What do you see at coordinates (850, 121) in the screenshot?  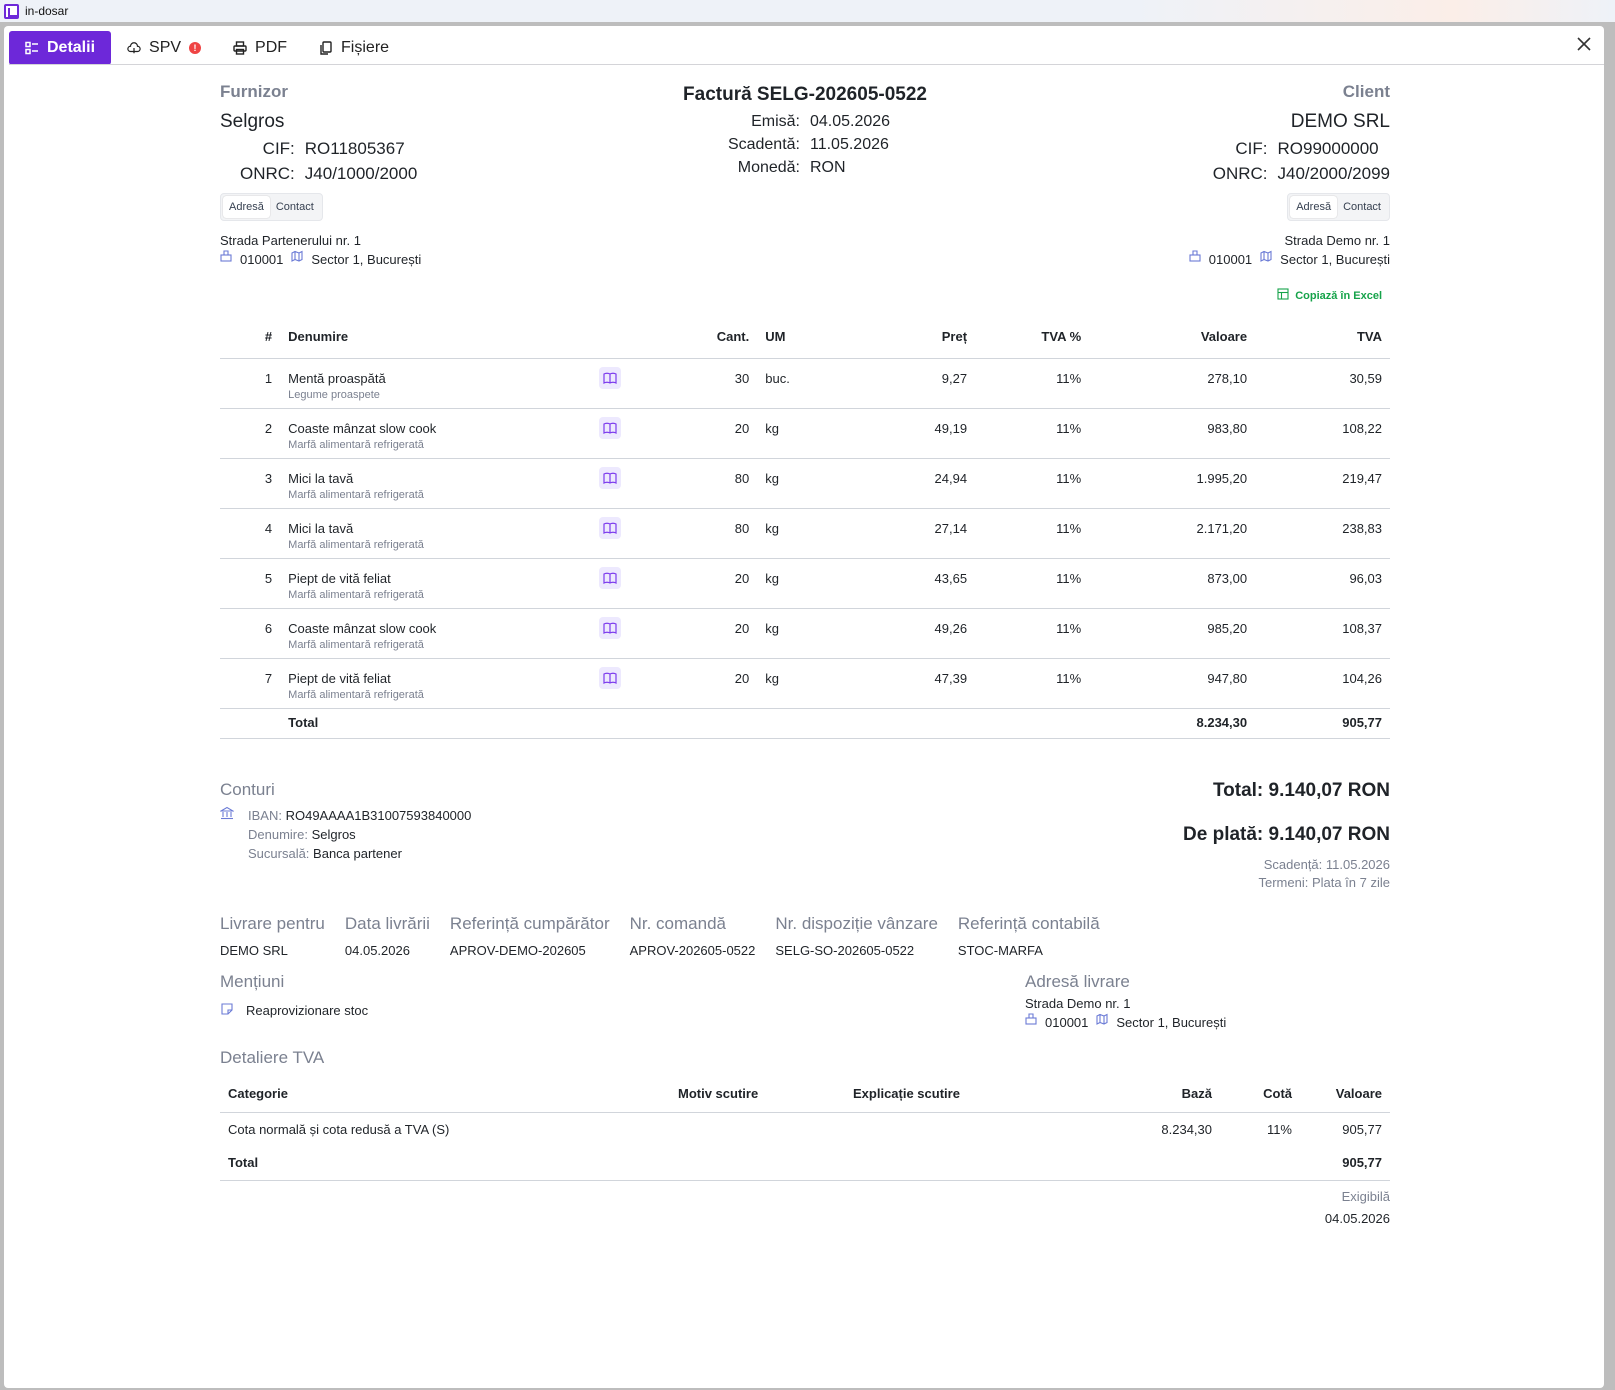 I see `issue-date: 04.05.2026` at bounding box center [850, 121].